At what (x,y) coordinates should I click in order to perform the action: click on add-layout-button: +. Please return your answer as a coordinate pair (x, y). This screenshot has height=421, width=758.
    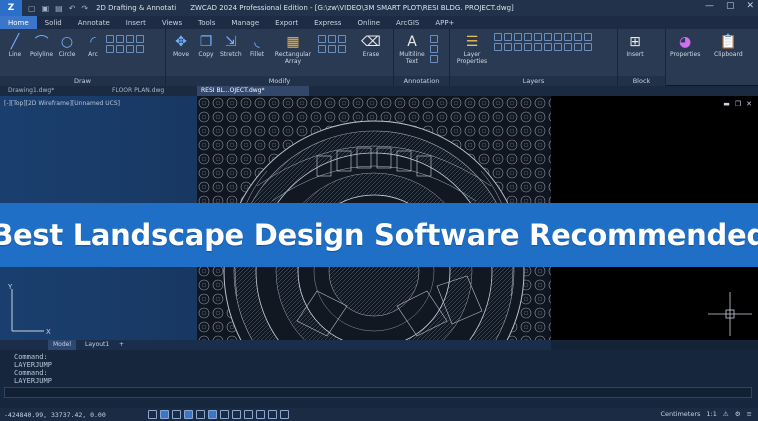
    Looking at the image, I should click on (121, 345).